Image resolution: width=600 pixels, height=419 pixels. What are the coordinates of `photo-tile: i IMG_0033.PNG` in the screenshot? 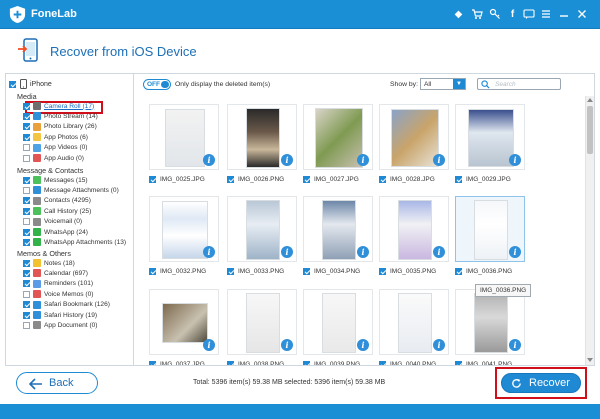 It's located at (262, 235).